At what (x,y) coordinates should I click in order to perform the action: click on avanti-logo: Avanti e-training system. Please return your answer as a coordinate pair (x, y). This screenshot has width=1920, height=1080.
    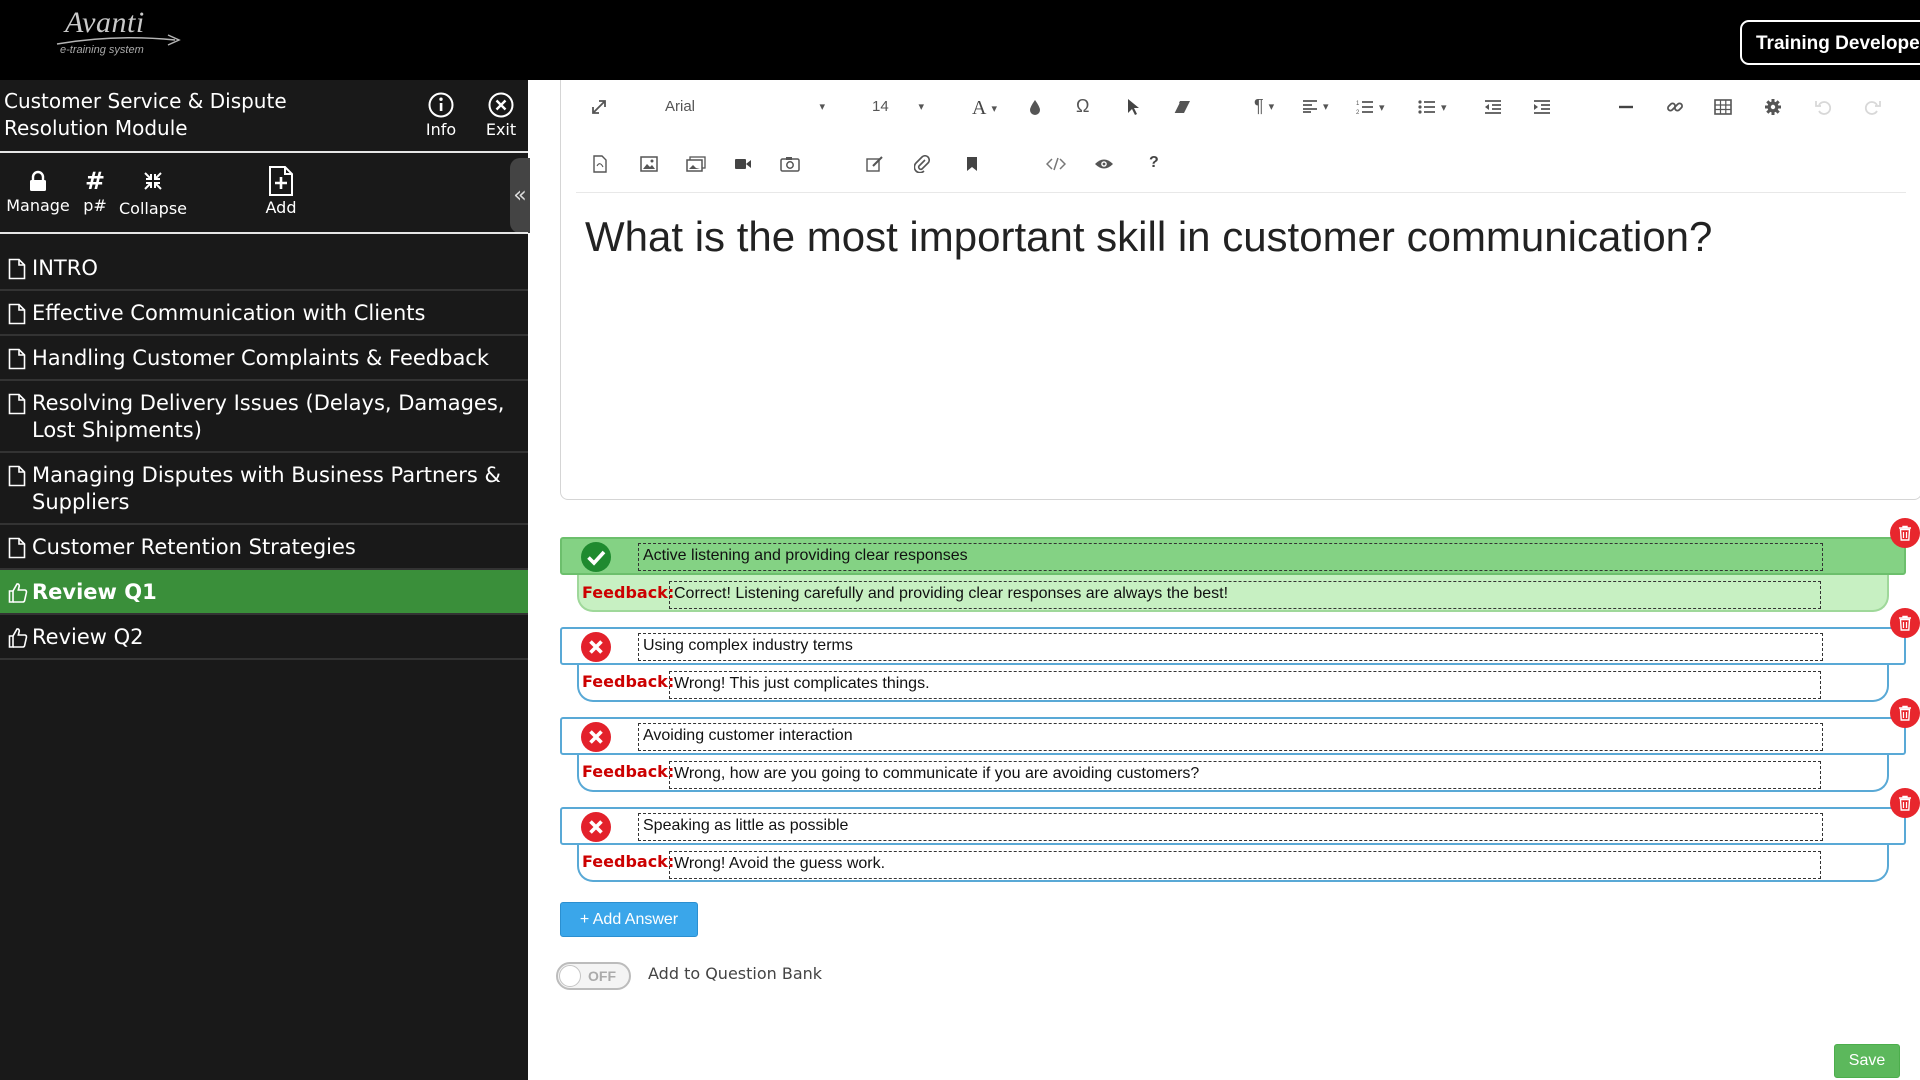
    Looking at the image, I should click on (120, 32).